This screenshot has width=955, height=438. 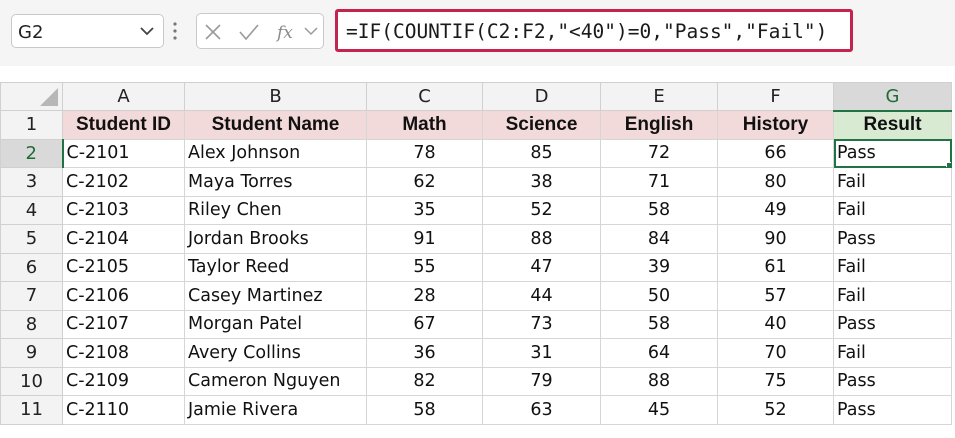 What do you see at coordinates (31, 182) in the screenshot?
I see `row-header: 3` at bounding box center [31, 182].